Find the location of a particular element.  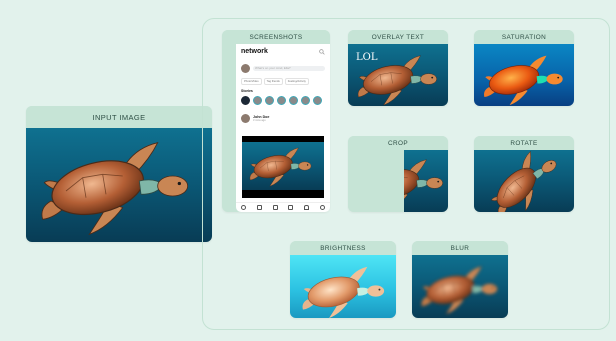

calendar-icon is located at coordinates (291, 207).